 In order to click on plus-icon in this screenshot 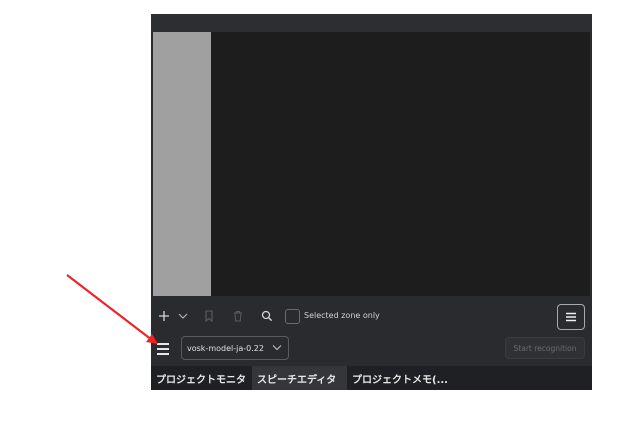, I will do `click(164, 316)`.